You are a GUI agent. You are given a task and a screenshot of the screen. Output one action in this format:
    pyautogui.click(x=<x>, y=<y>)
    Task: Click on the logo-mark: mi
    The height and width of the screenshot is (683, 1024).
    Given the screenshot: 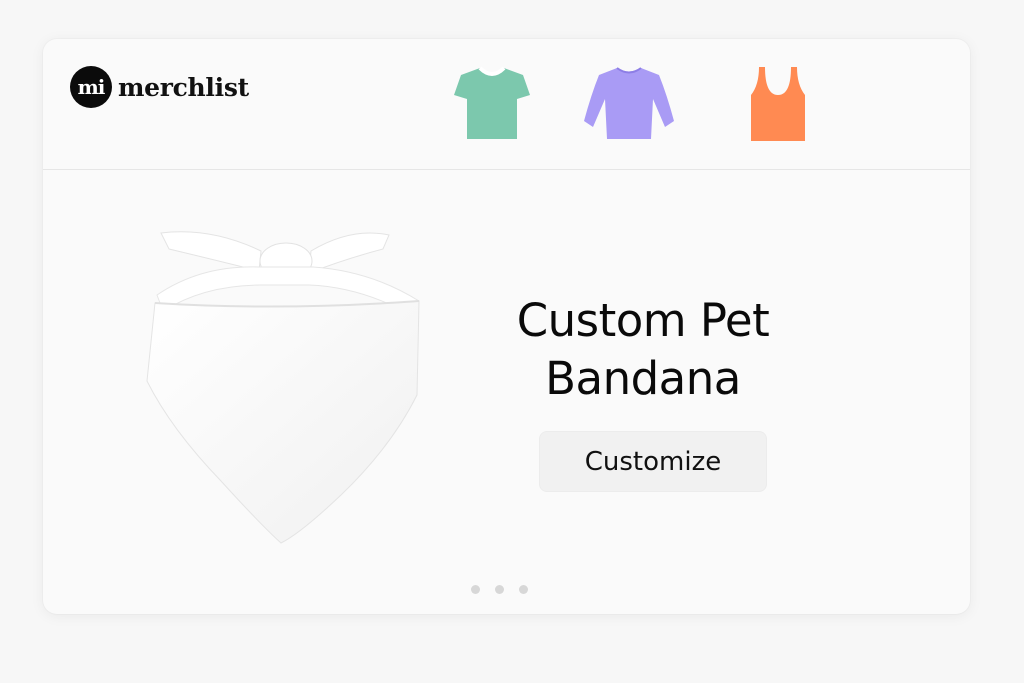 What is the action you would take?
    pyautogui.click(x=91, y=87)
    